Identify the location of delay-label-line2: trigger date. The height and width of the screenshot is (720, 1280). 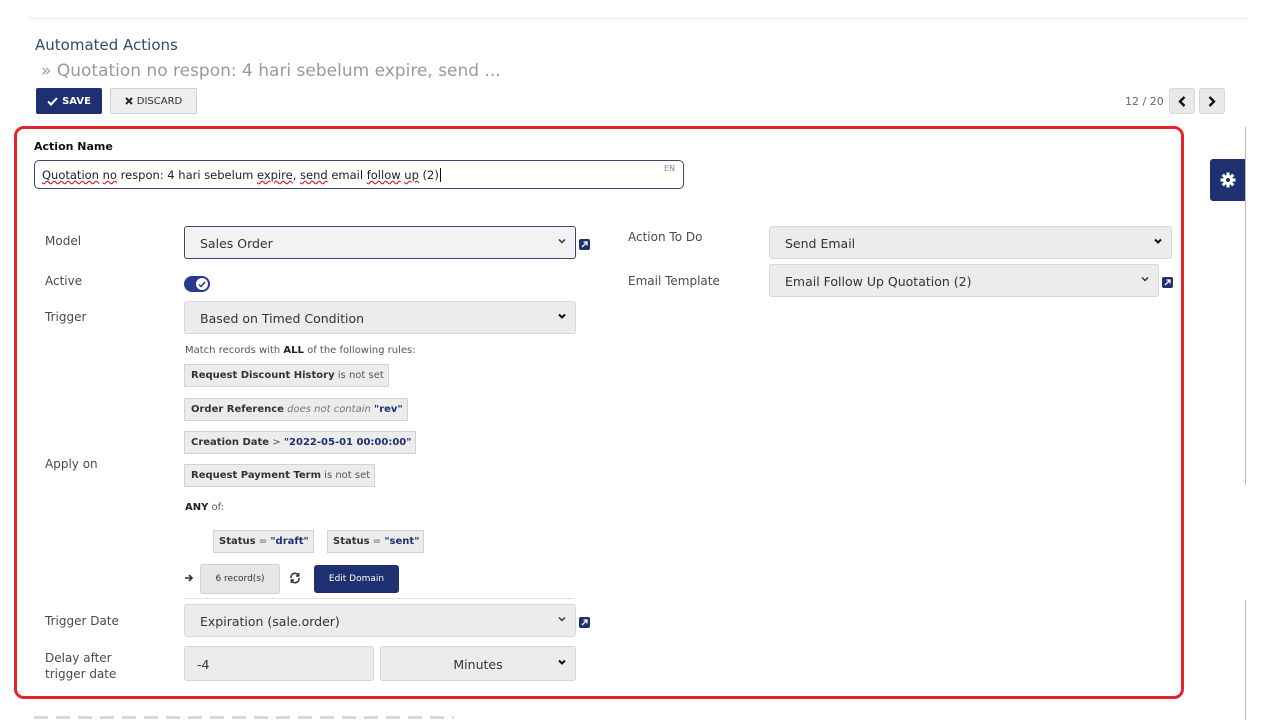
(81, 674).